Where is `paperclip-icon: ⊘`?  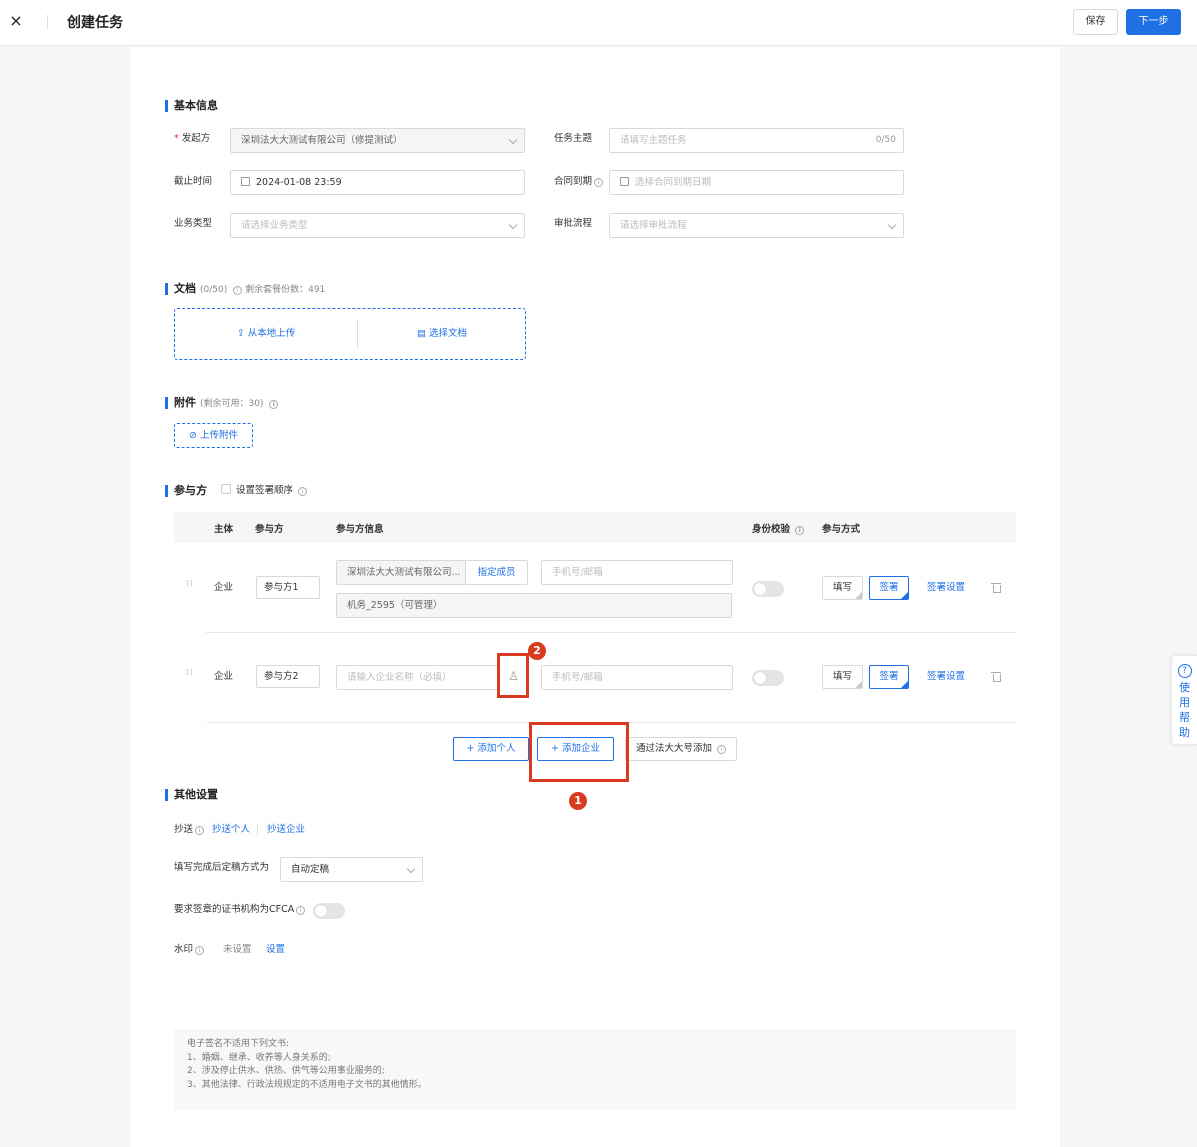
paperclip-icon: ⊘ is located at coordinates (192, 435).